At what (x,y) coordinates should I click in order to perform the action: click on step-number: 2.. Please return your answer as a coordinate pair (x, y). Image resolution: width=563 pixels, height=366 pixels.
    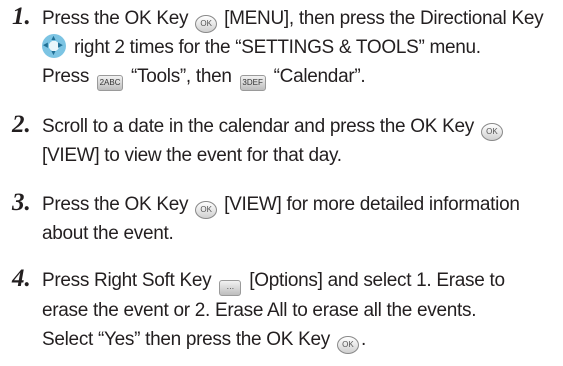
    Looking at the image, I should click on (21, 124).